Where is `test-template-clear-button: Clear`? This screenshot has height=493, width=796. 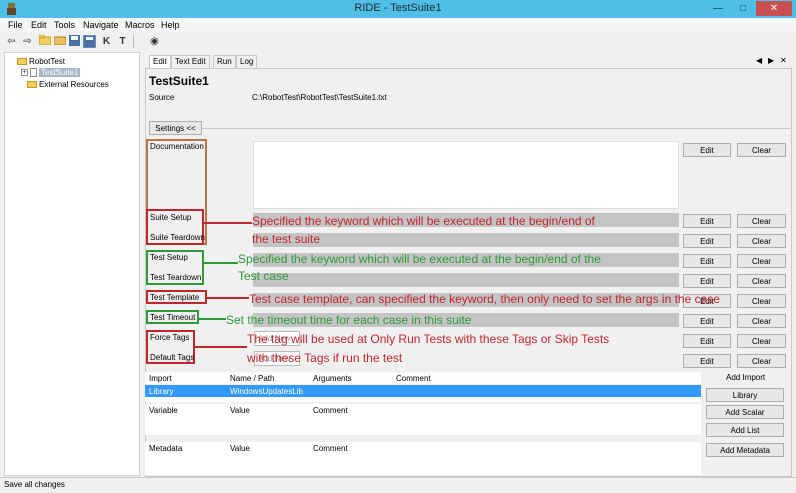
test-template-clear-button: Clear is located at coordinates (761, 301).